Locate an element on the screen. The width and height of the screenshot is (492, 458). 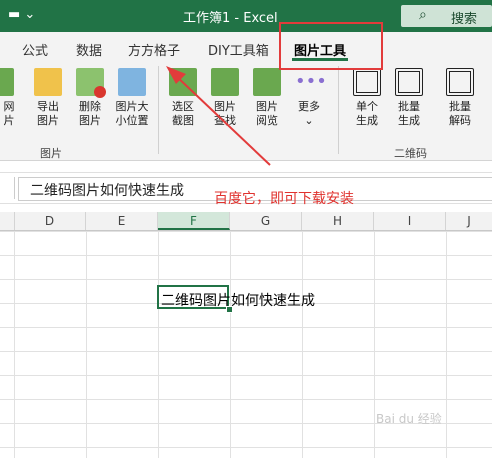
watermark: Bai du 经验 is located at coordinates (409, 419).